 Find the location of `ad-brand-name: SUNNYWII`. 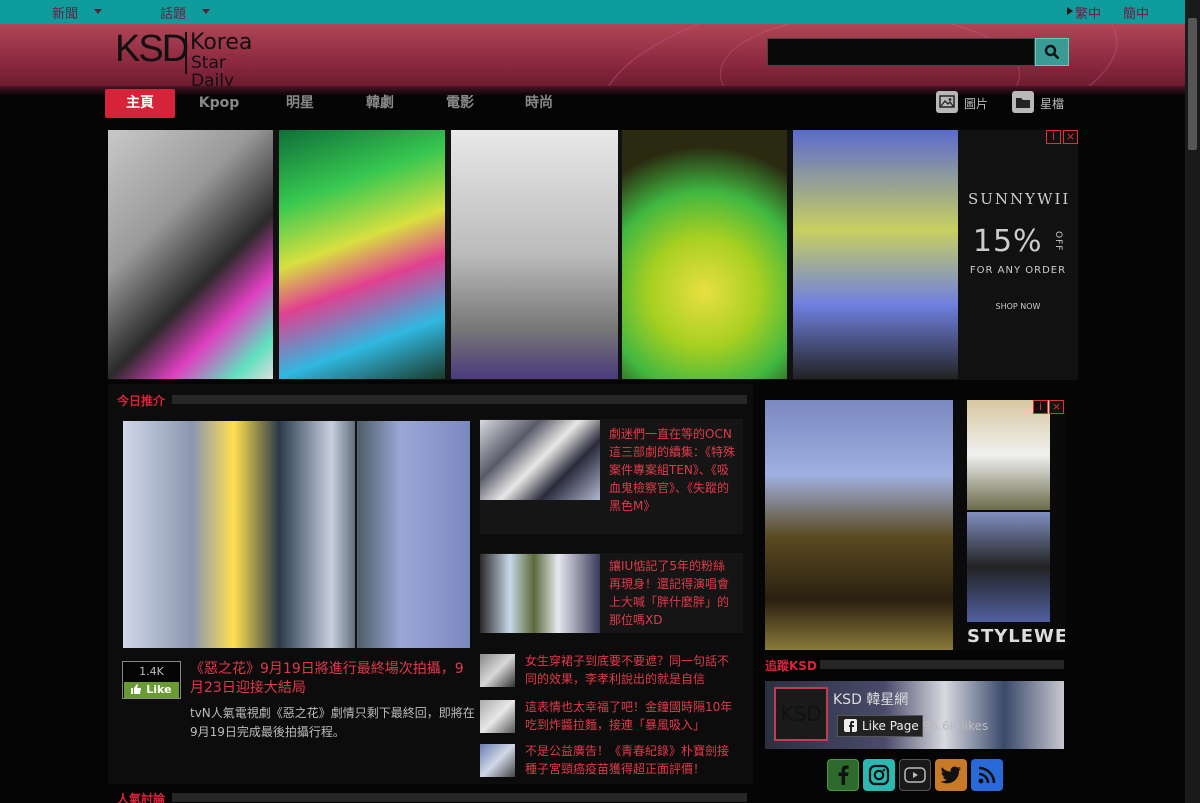

ad-brand-name: SUNNYWII is located at coordinates (1019, 199).